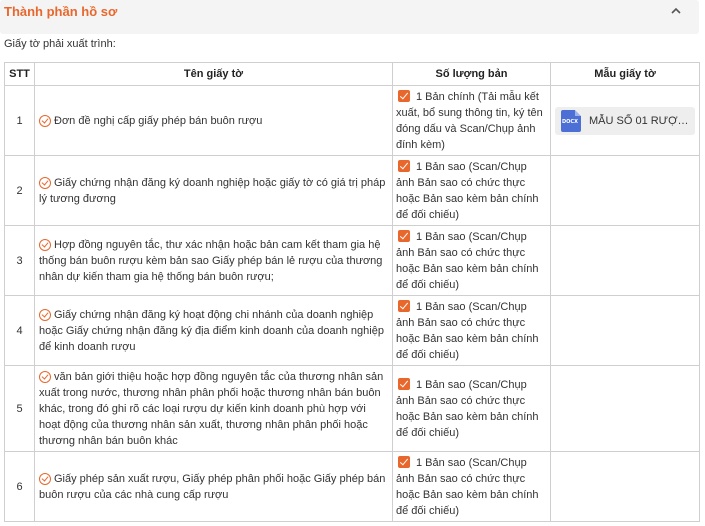 This screenshot has height=526, width=705. What do you see at coordinates (19, 190) in the screenshot?
I see `row-stt: 2` at bounding box center [19, 190].